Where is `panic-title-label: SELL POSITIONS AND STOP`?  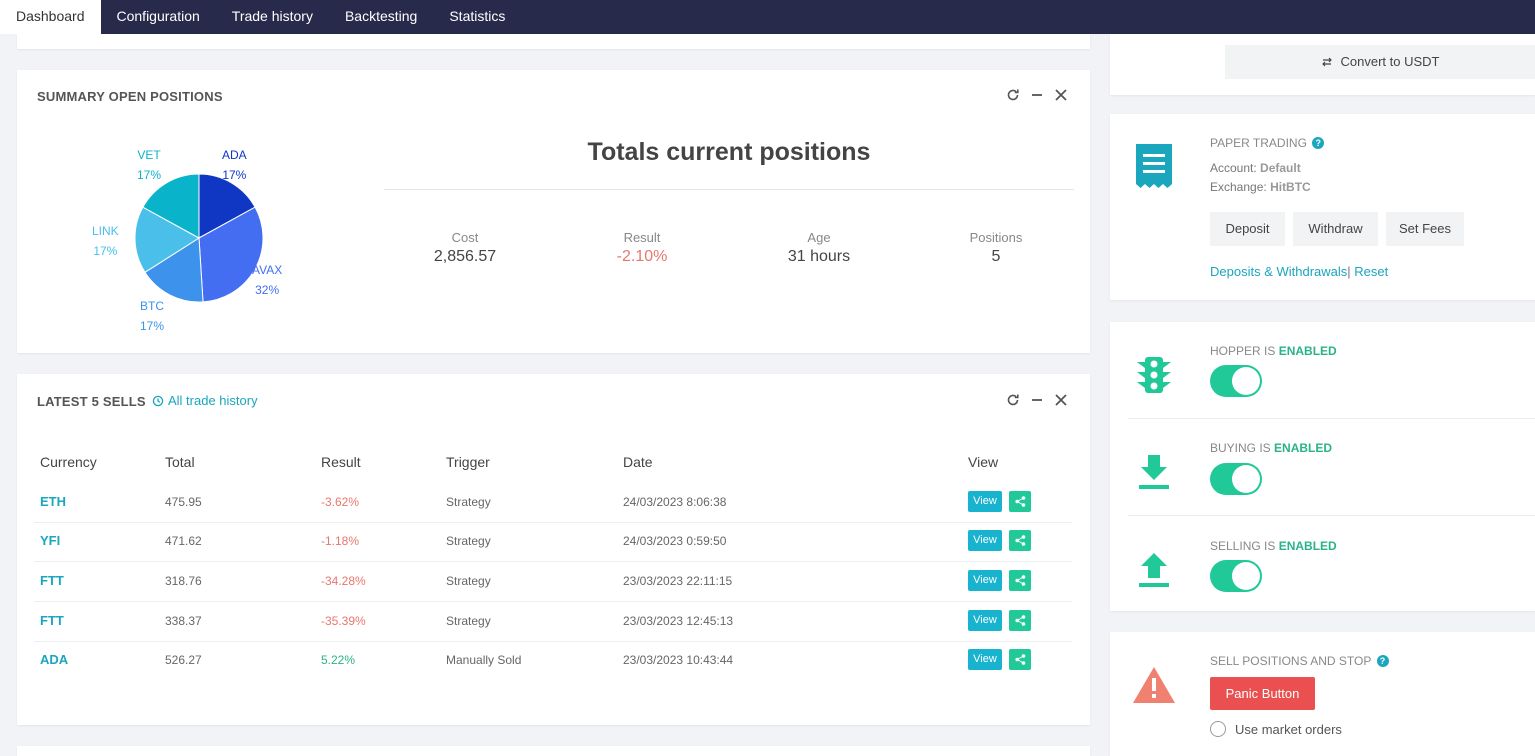
panic-title-label: SELL POSITIONS AND STOP is located at coordinates (1291, 661).